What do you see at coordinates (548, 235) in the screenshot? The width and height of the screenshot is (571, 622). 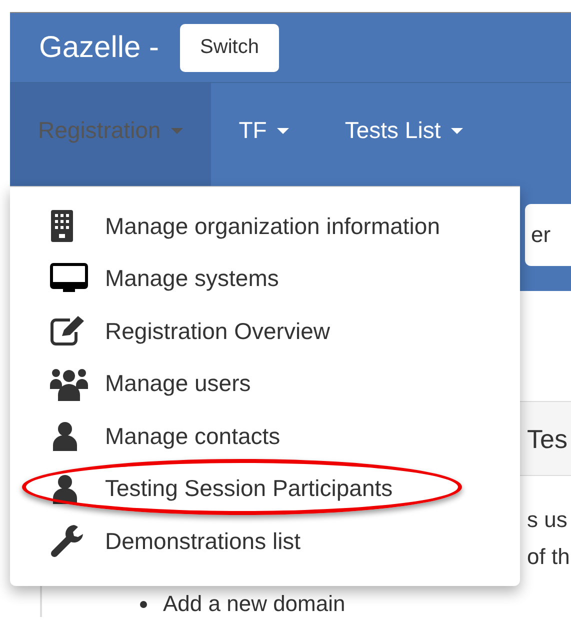 I see `toolbar-button: er` at bounding box center [548, 235].